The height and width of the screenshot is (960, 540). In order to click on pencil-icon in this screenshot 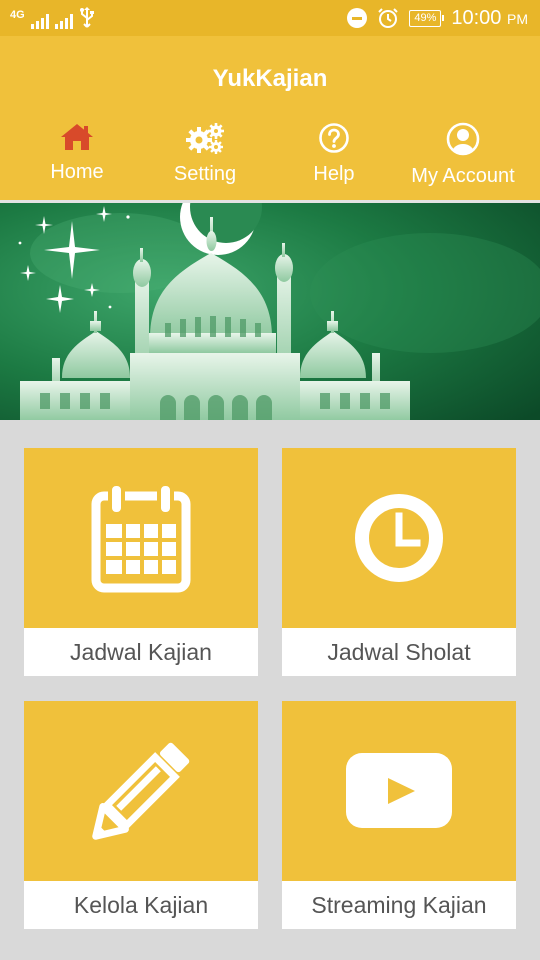, I will do `click(141, 791)`.